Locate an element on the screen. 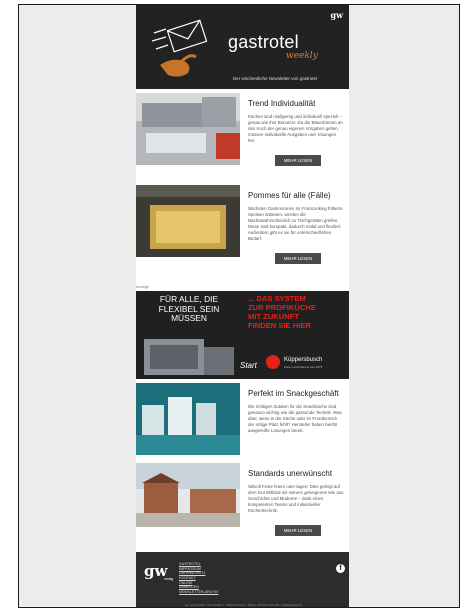 This screenshot has height=612, width=468. ad-brand: Küppersbusch is located at coordinates (303, 360).